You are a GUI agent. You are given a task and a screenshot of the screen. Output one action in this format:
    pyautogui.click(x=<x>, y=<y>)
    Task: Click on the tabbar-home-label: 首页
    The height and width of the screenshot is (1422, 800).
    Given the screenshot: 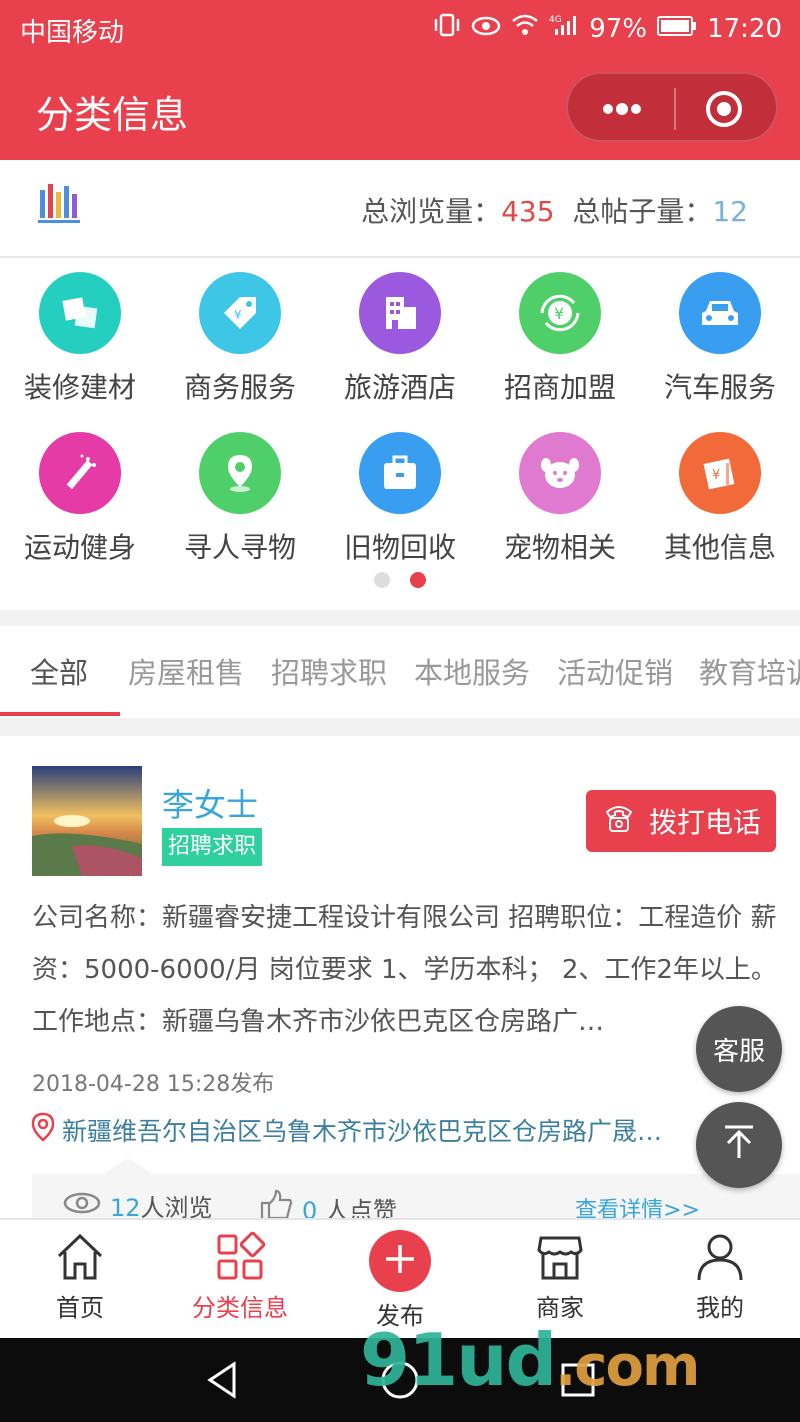 What is the action you would take?
    pyautogui.click(x=80, y=1308)
    